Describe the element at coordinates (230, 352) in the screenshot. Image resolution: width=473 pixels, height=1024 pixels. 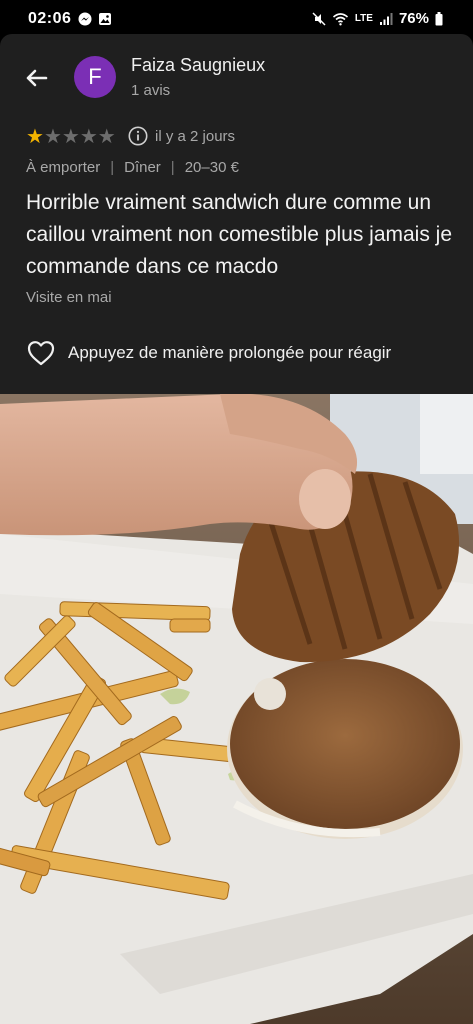
I see `react-label: Appuyez de manière prolongée pour réagir` at that location.